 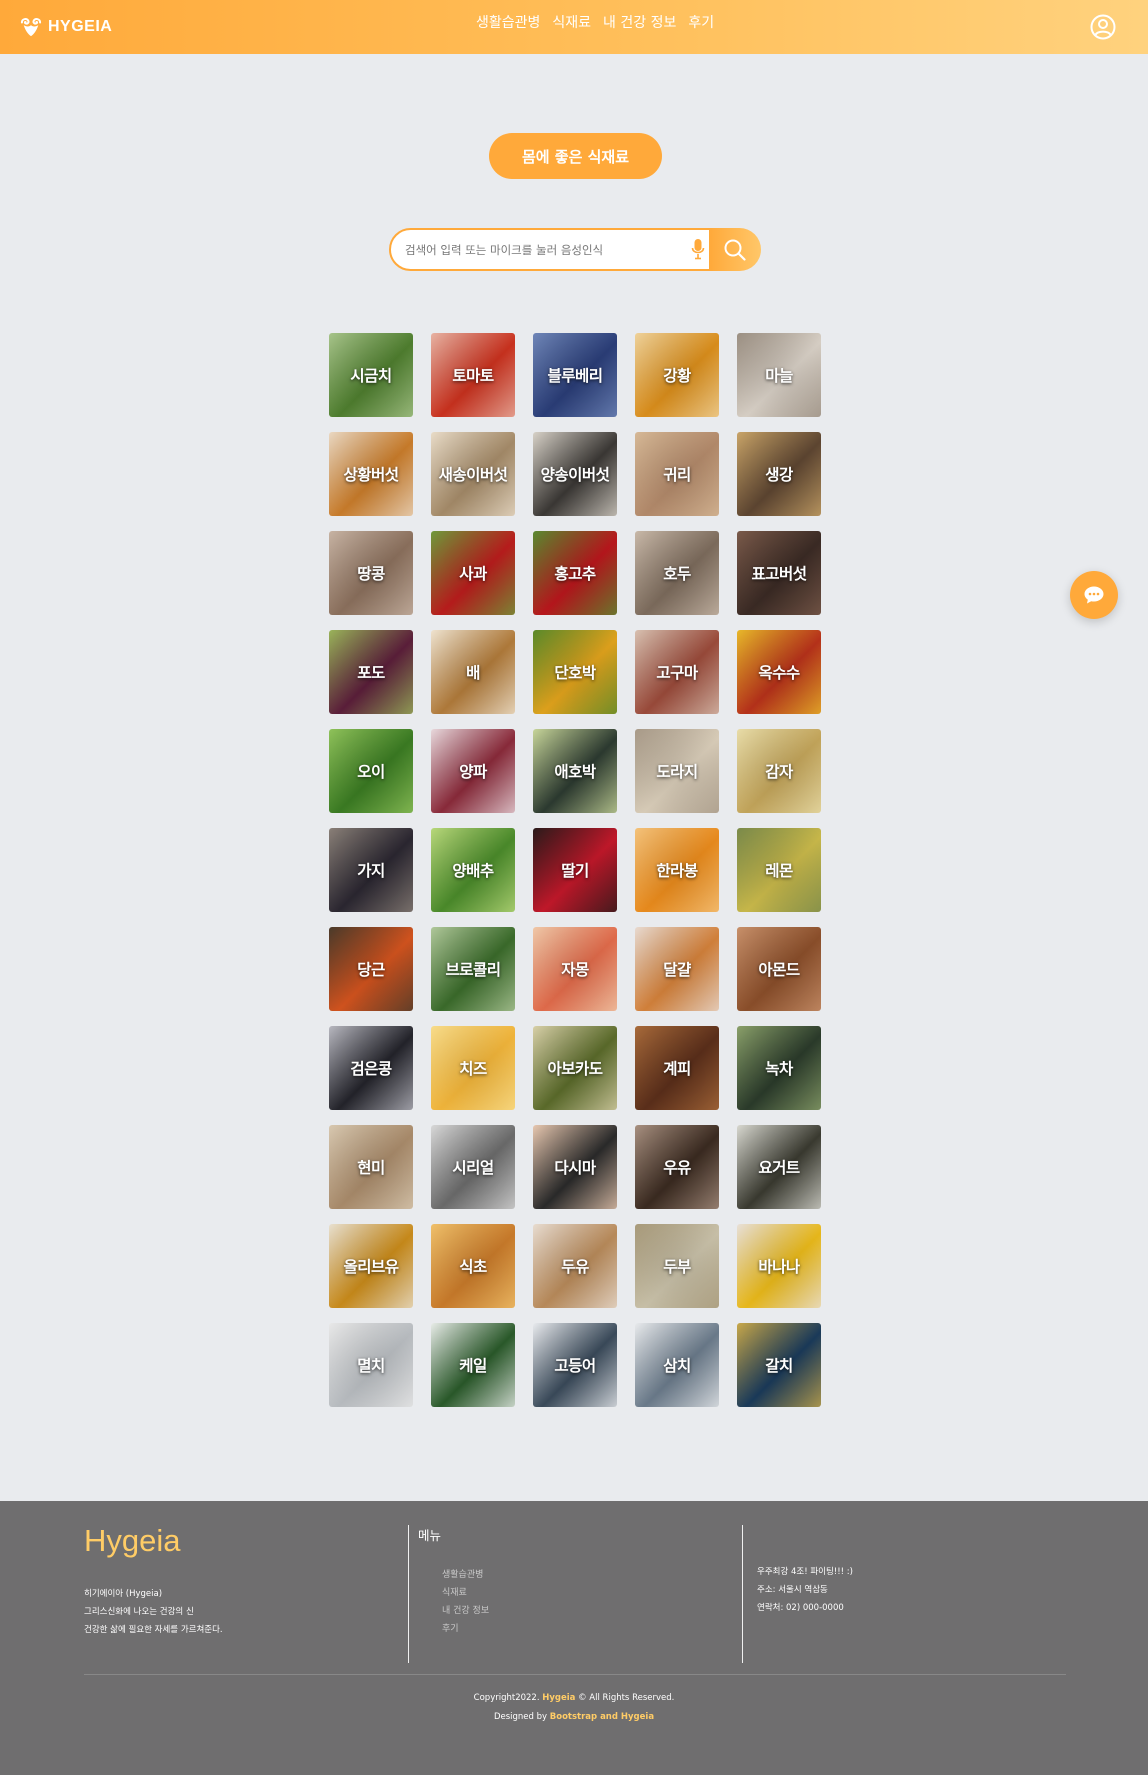 I want to click on ingredient-label: 시리얼, so click(x=473, y=1168).